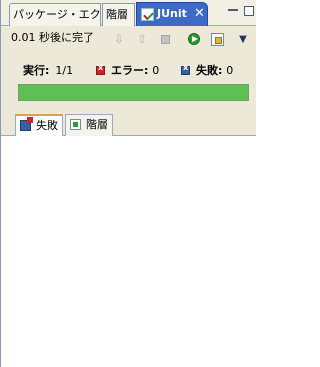 The image size is (320, 367). What do you see at coordinates (165, 39) in the screenshot?
I see `stop-icon` at bounding box center [165, 39].